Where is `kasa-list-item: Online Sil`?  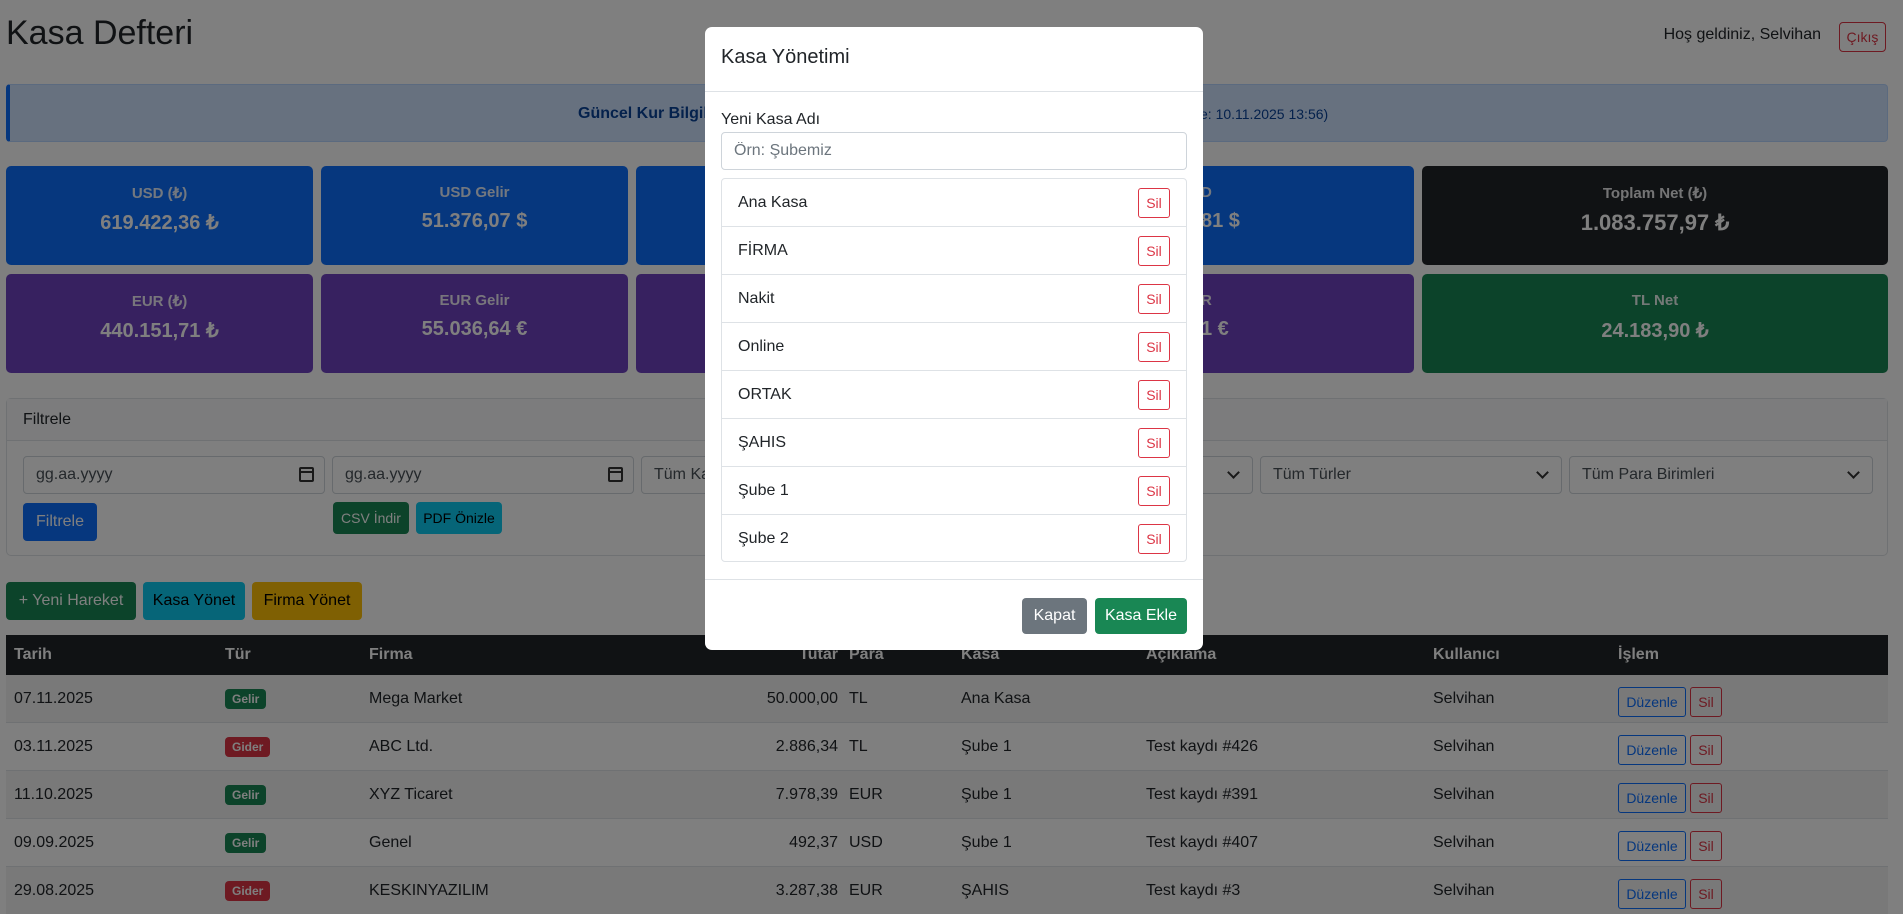 kasa-list-item: Online Sil is located at coordinates (954, 347).